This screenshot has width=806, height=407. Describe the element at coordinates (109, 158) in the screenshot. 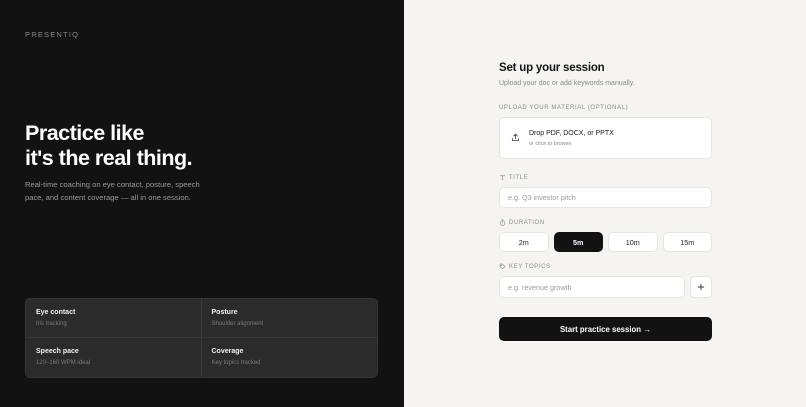

I see `hero-title-line2: it's the real thing.` at that location.